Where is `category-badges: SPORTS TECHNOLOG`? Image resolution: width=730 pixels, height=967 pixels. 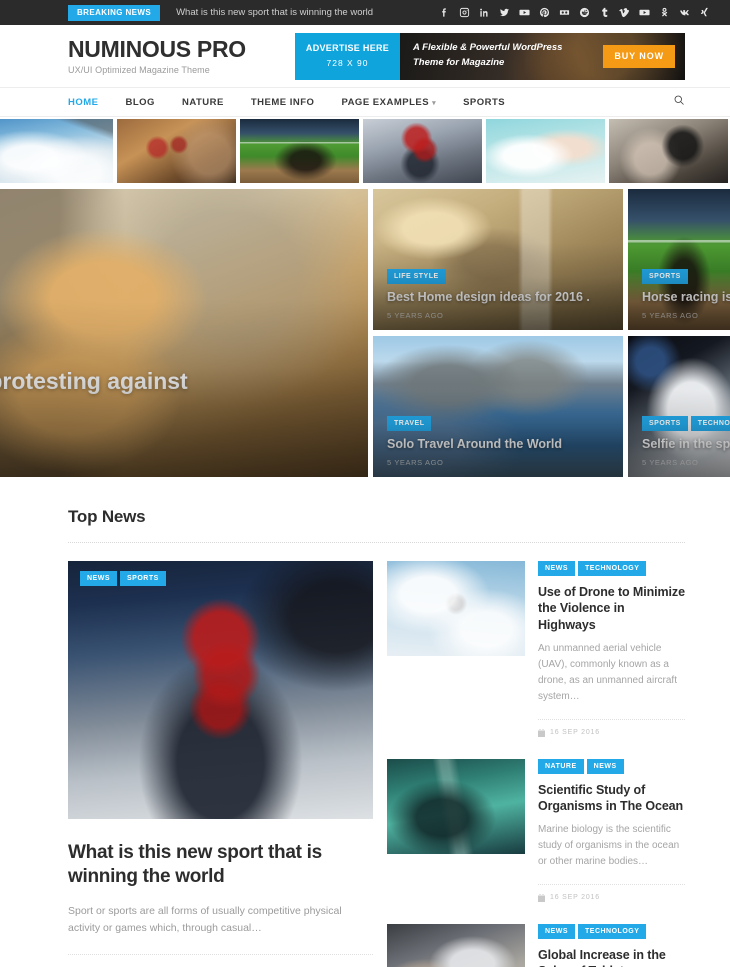 category-badges: SPORTS TECHNOLOG is located at coordinates (686, 423).